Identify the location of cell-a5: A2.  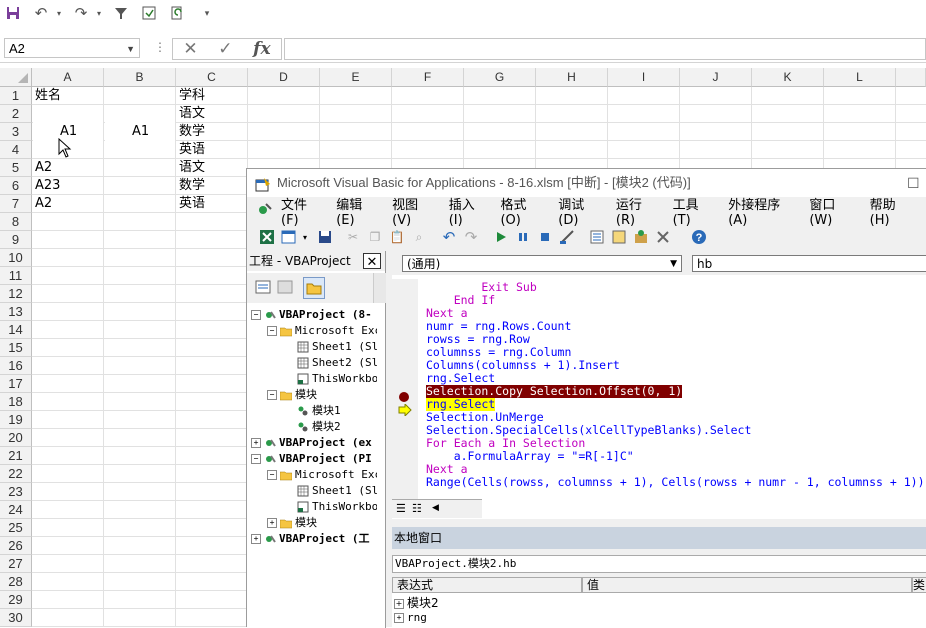
(43, 168).